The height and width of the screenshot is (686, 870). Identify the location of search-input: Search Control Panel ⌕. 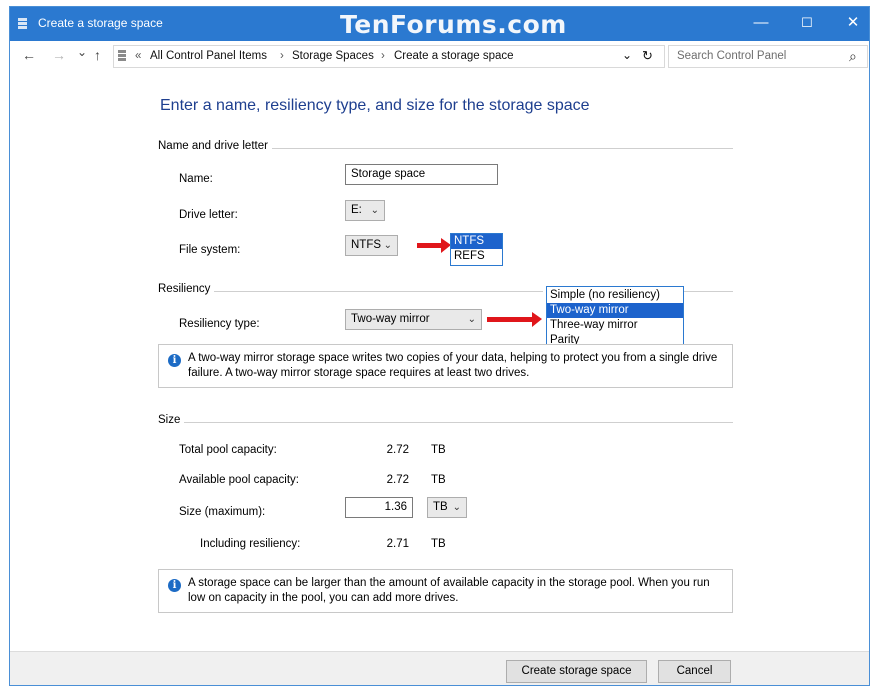
(768, 56).